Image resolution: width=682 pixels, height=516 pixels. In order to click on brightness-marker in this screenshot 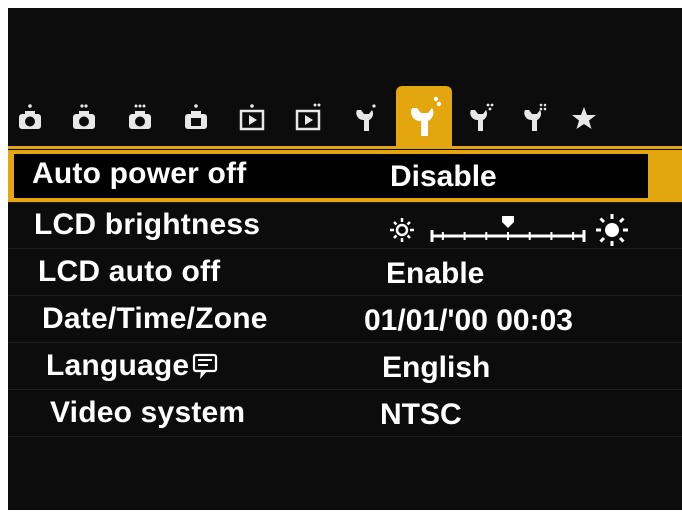, I will do `click(508, 222)`.